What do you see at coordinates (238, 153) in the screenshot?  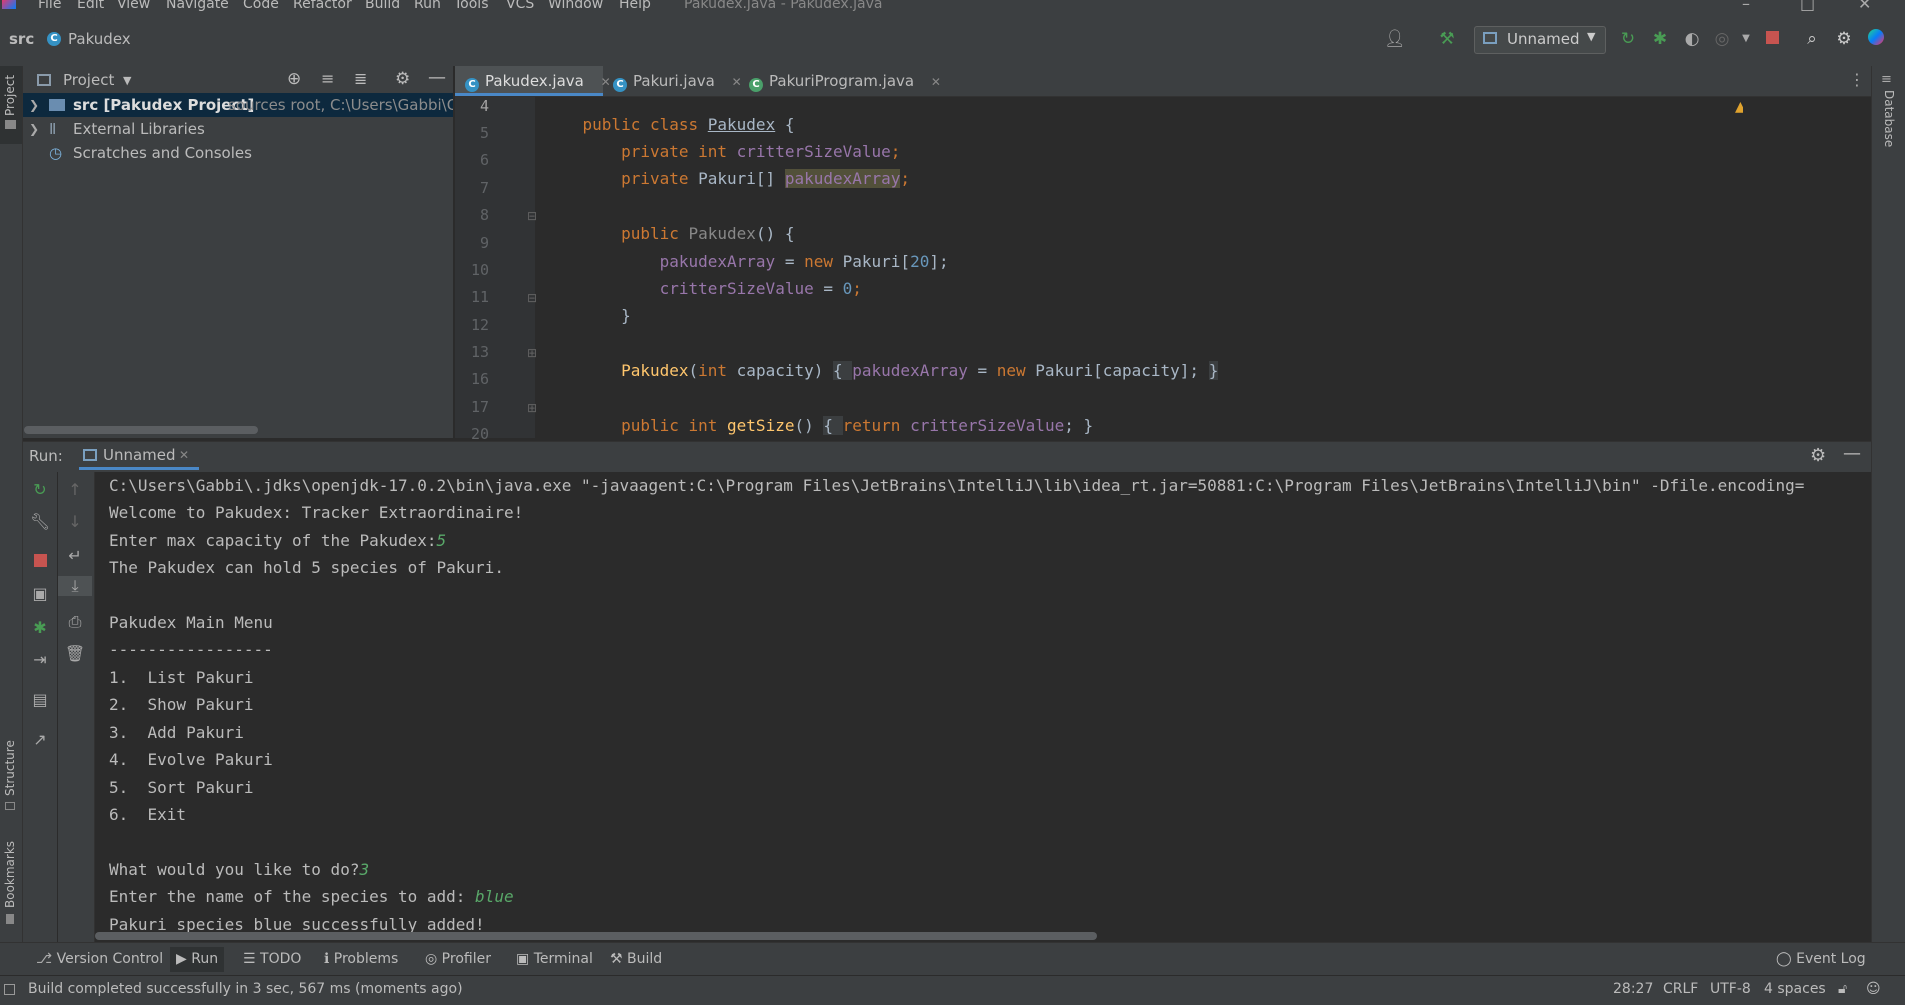 I see `tree-item-scratches: ◷ Scratches and Consoles` at bounding box center [238, 153].